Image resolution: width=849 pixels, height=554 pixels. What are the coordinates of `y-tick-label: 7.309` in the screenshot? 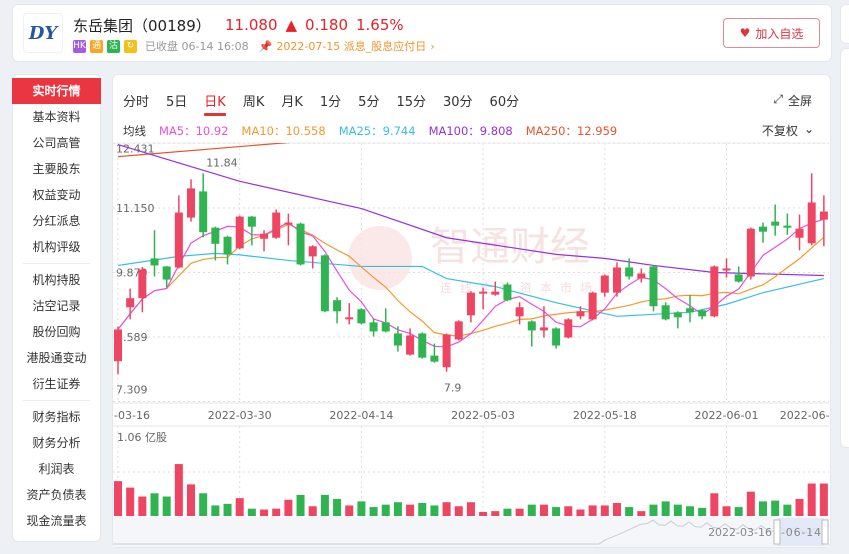 It's located at (132, 390).